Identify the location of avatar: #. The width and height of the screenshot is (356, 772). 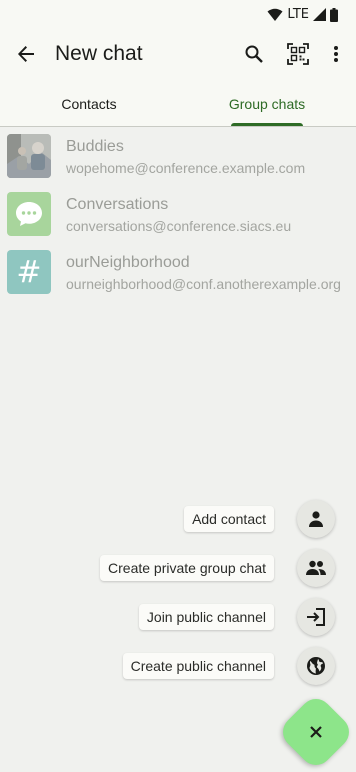
(29, 272).